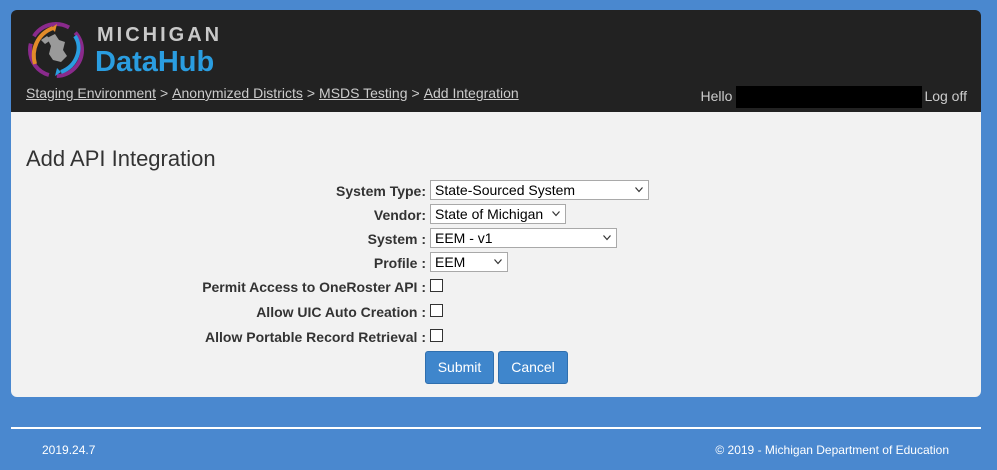 This screenshot has width=997, height=470. What do you see at coordinates (56, 50) in the screenshot?
I see `michigan-datahub-logo-icon` at bounding box center [56, 50].